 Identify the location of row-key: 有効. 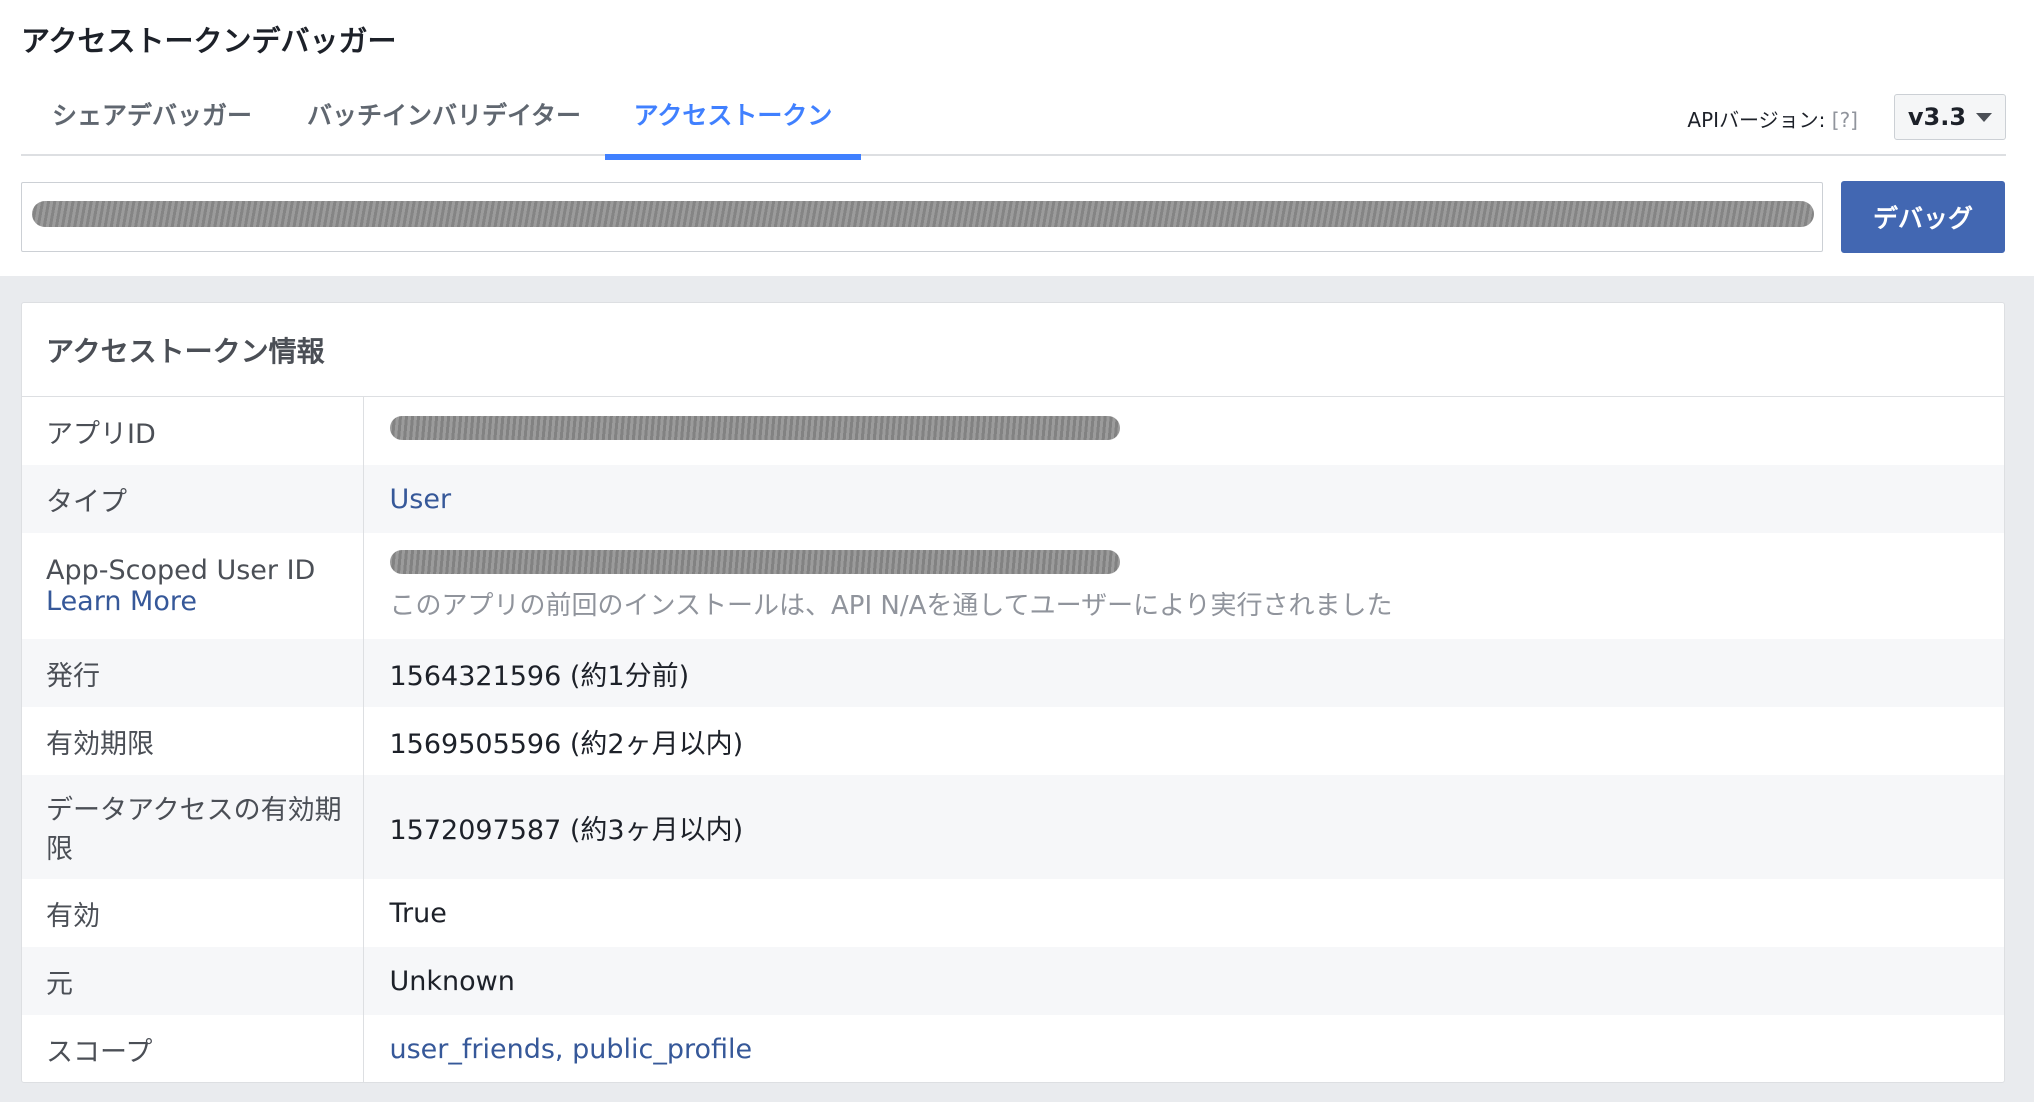
(193, 913).